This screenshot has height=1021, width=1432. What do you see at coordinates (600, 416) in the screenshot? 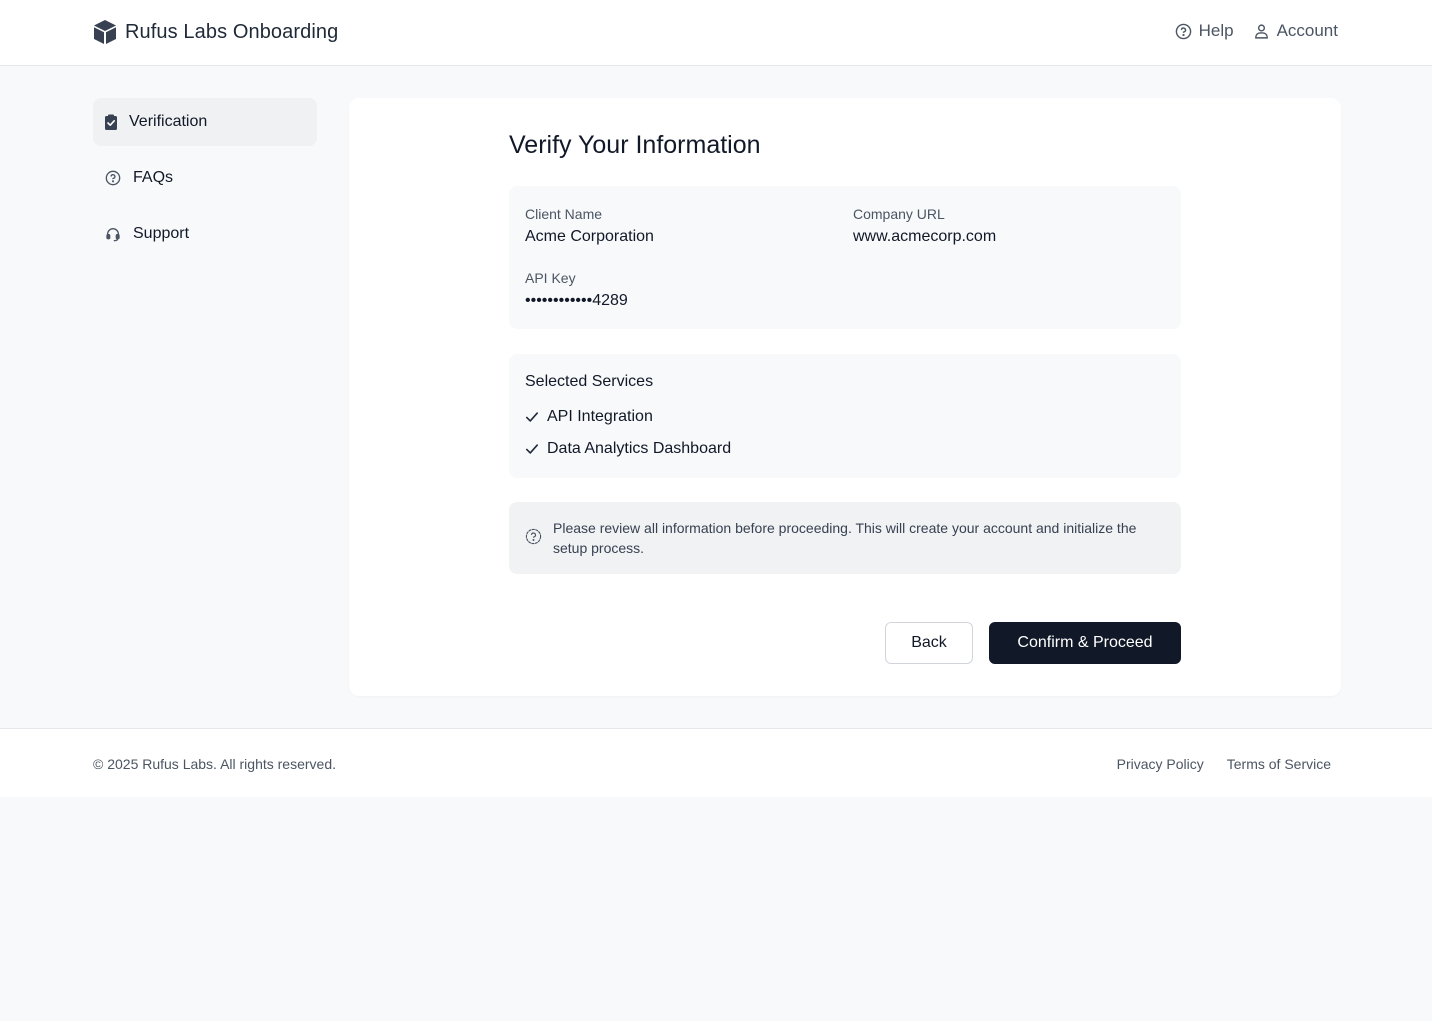
I see `service-label: API Integration` at bounding box center [600, 416].